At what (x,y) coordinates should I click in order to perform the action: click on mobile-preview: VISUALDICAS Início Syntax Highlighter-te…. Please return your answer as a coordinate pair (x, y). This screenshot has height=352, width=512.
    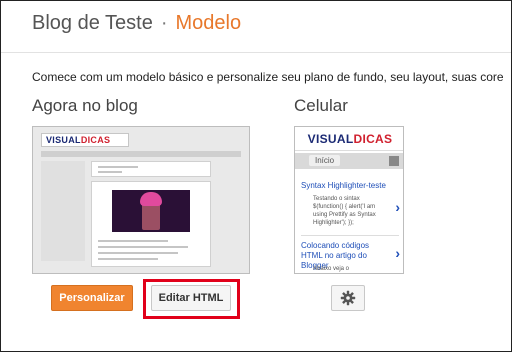
    Looking at the image, I should click on (349, 200).